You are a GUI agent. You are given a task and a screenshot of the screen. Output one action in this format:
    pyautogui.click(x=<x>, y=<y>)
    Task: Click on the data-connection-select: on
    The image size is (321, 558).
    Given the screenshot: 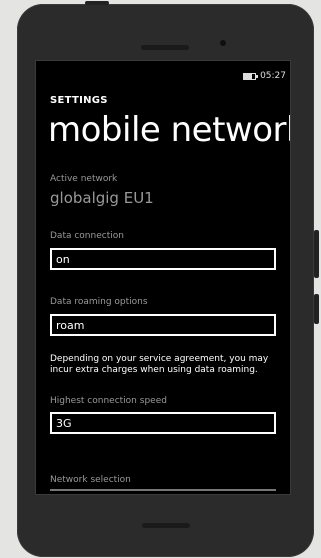 What is the action you would take?
    pyautogui.click(x=163, y=259)
    